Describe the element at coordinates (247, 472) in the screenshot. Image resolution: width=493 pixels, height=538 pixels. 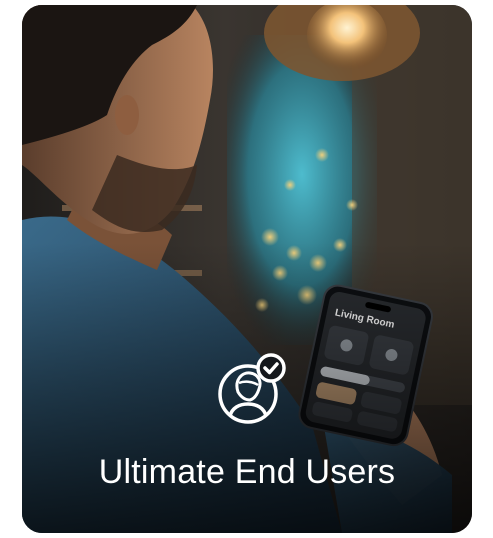
I see `card-title: Ultimate End Users` at that location.